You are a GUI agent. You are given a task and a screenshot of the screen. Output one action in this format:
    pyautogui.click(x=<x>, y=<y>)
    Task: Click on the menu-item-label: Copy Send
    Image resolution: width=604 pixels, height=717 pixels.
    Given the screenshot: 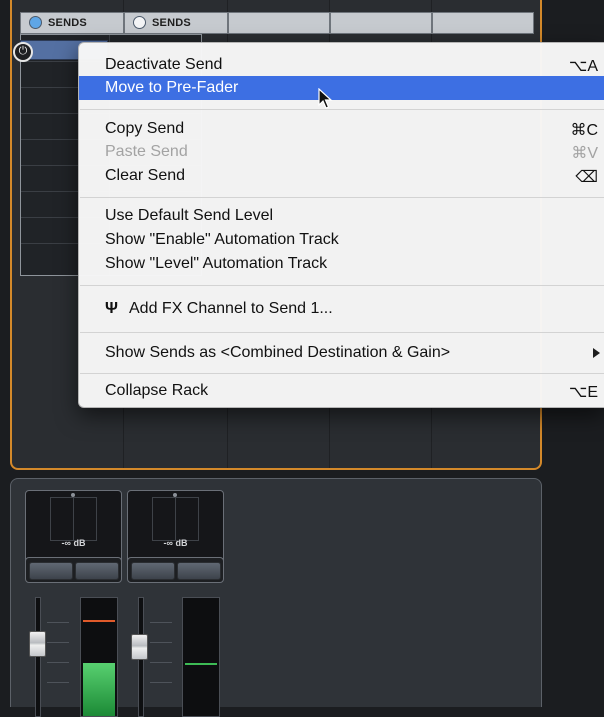 What is the action you would take?
    pyautogui.click(x=145, y=128)
    